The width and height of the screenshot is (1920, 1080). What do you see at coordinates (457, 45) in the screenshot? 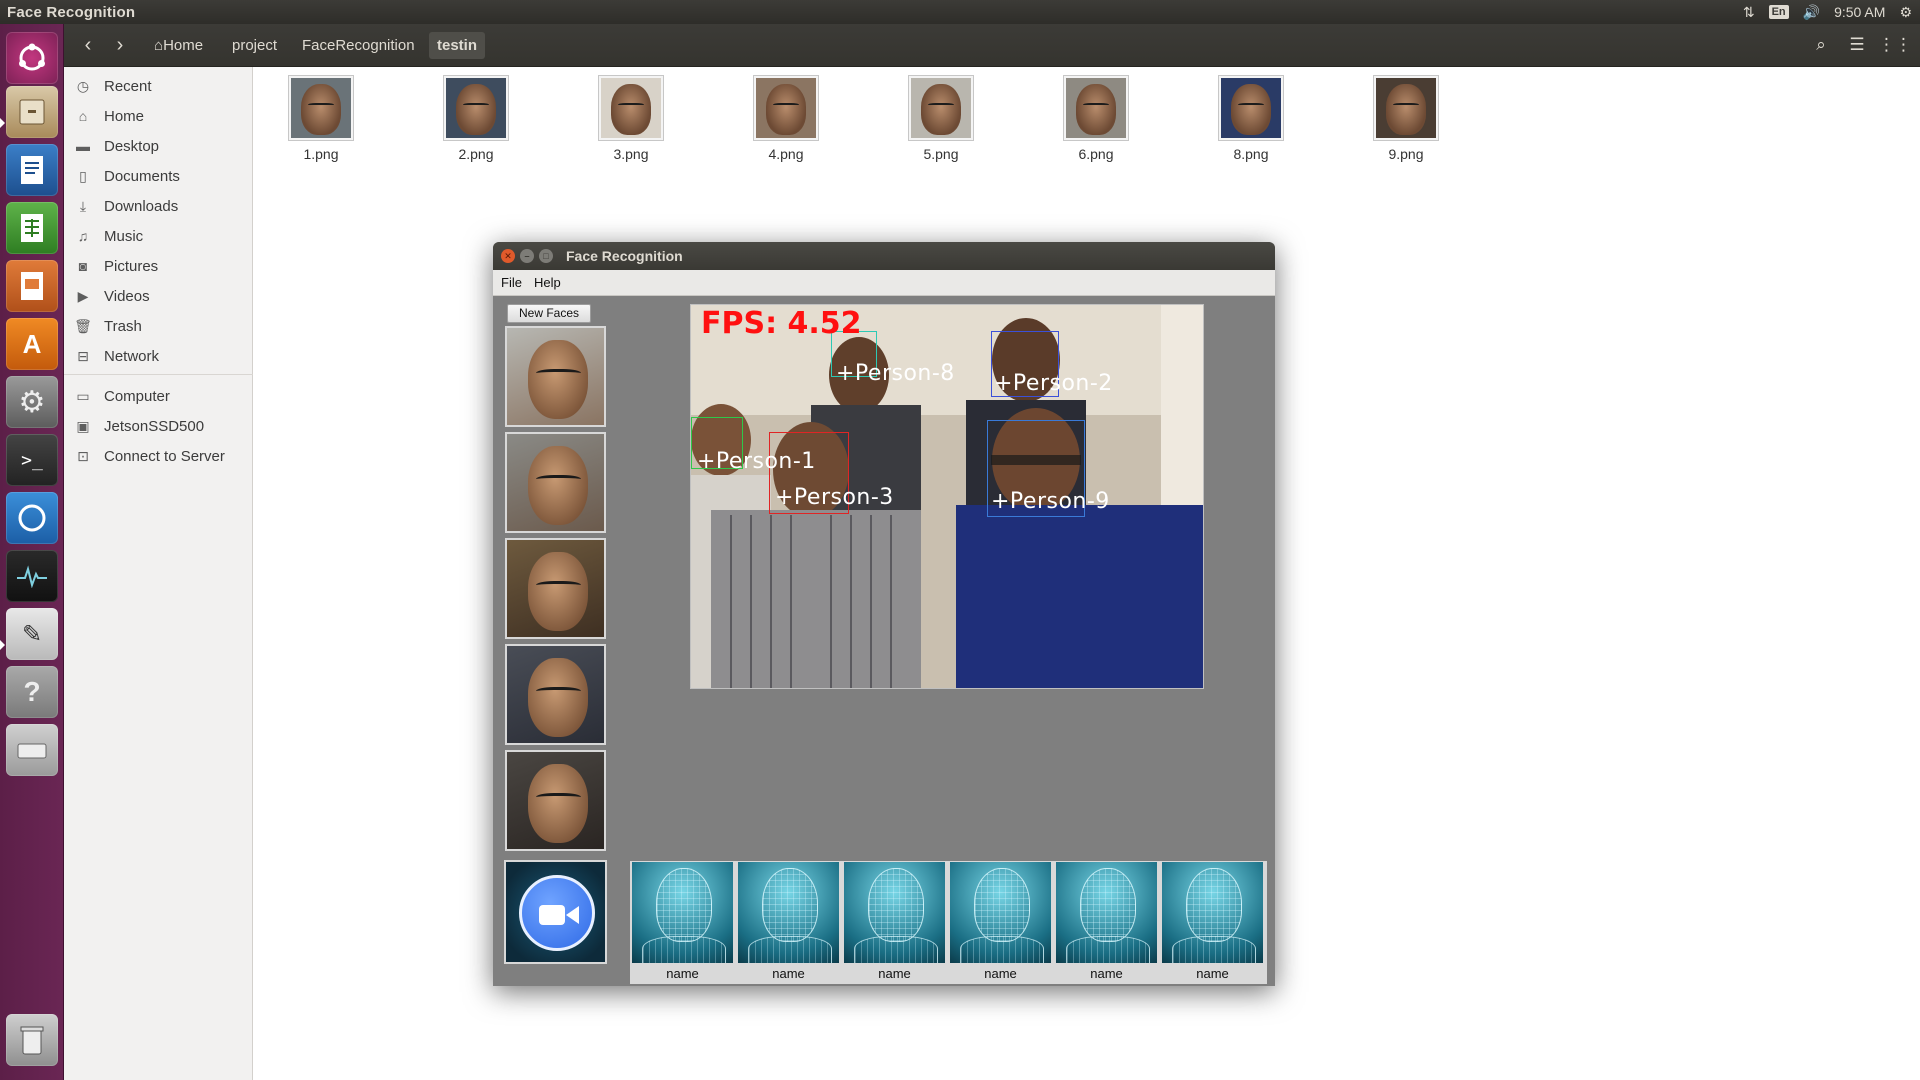
I see `breadcrumb-testin: testin` at bounding box center [457, 45].